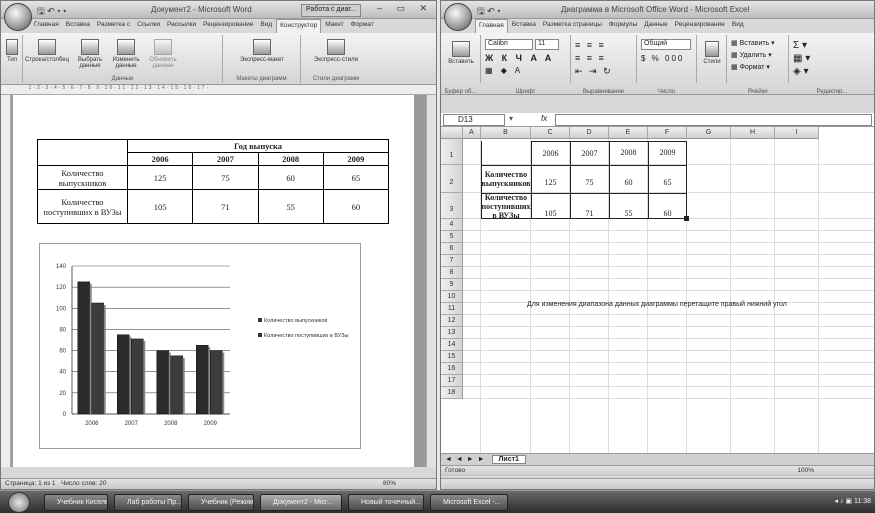 The image size is (875, 513). Describe the element at coordinates (51, 12) in the screenshot. I see `word-quick-access-toolbar: 🖫 ↶ ▾ ▾` at that location.